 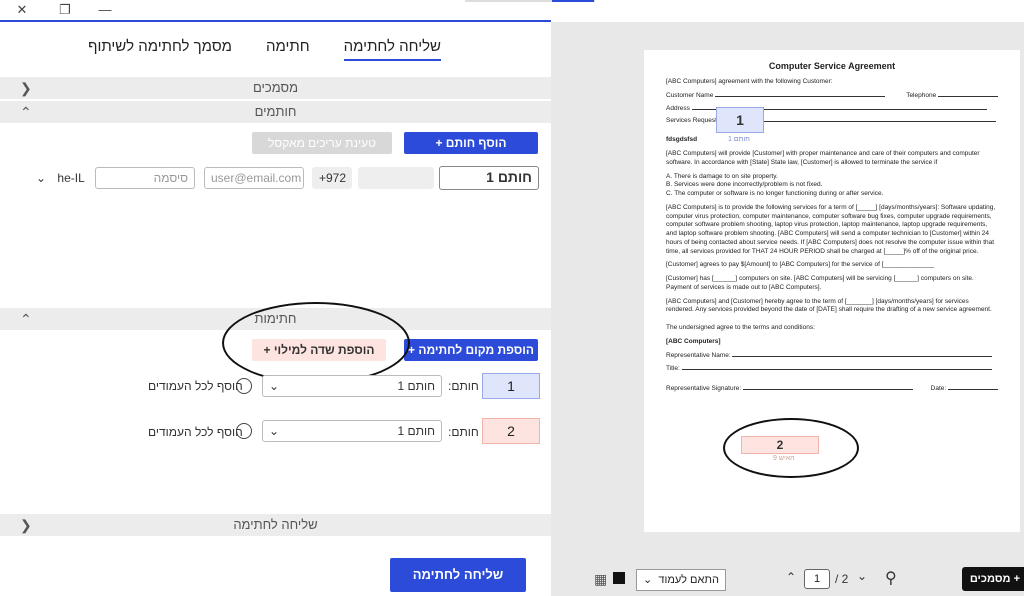 I want to click on password-field: סיסמה, so click(x=145, y=178).